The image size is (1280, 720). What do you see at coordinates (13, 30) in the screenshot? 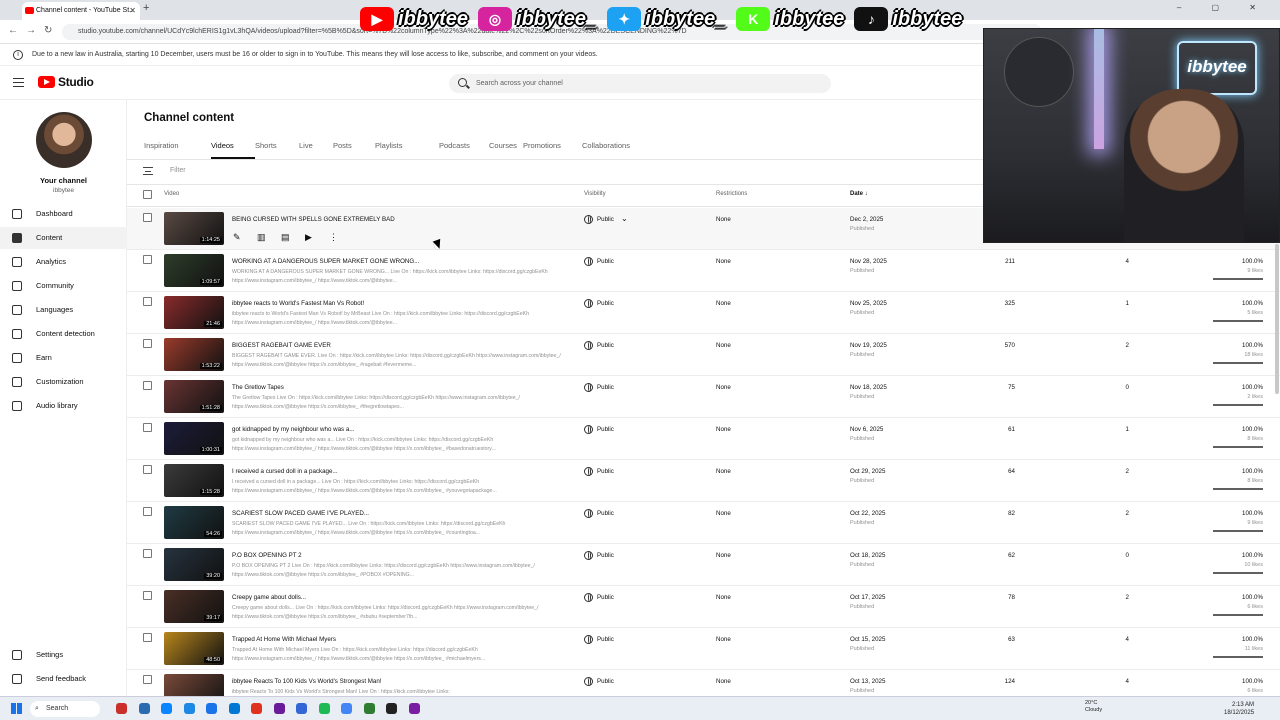
I see `back-icon: ←` at bounding box center [13, 30].